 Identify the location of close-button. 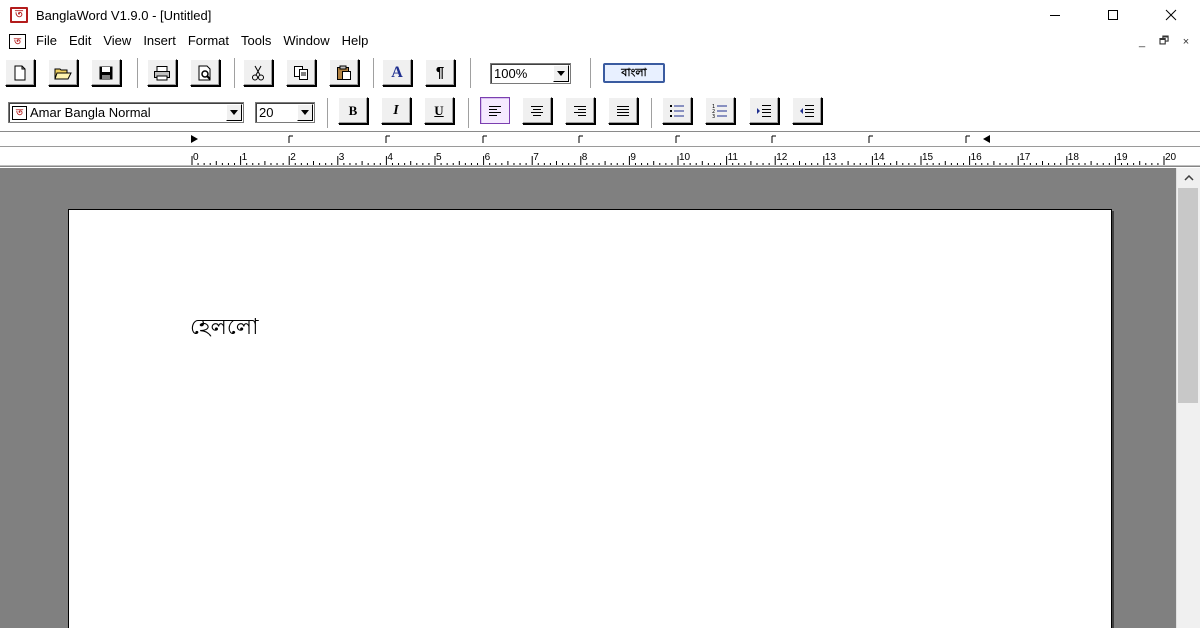
(1171, 15).